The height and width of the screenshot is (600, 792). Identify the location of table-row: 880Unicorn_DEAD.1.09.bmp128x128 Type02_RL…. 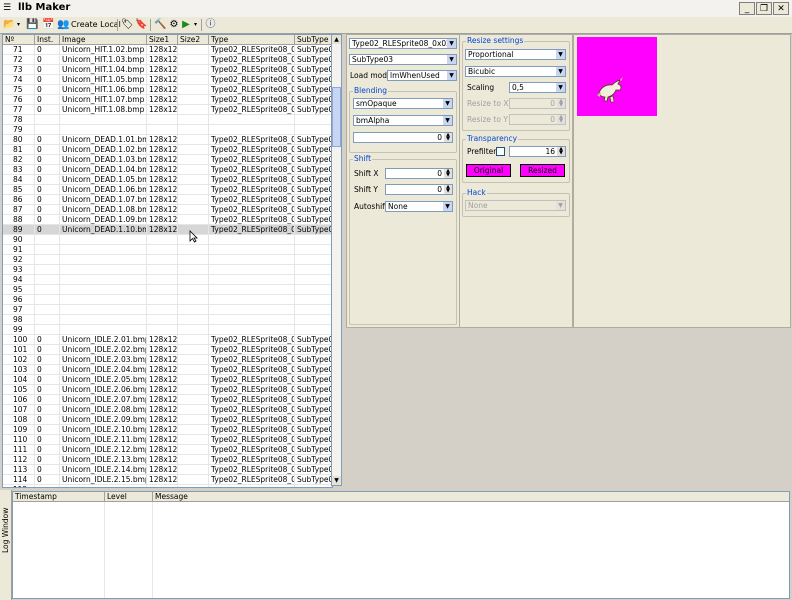
(167, 220).